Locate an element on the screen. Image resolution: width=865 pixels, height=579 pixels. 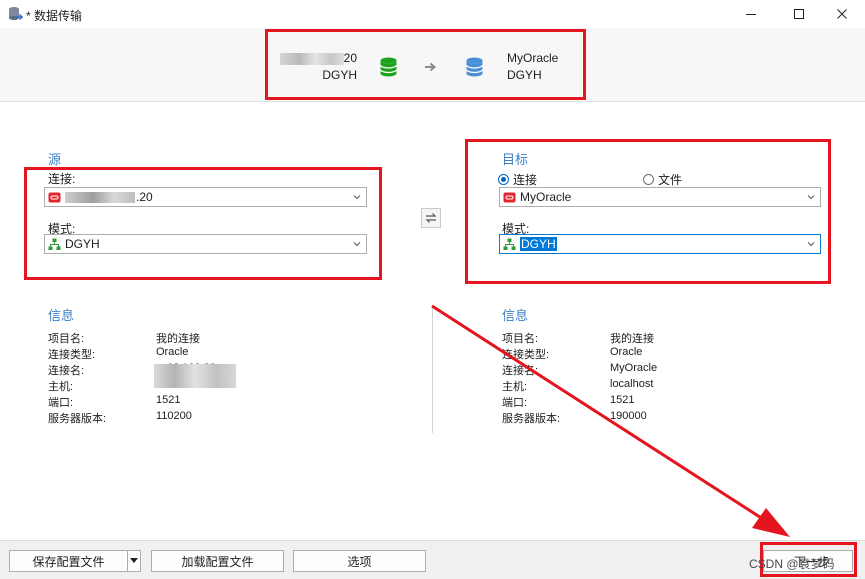
database-transfer-icon is located at coordinates (16, 14).